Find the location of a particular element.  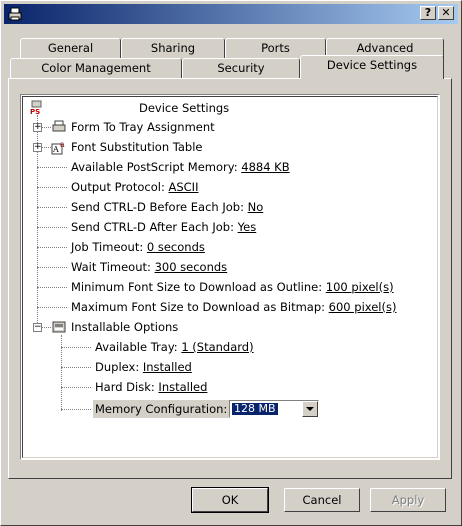

tab-security: Security is located at coordinates (241, 68).